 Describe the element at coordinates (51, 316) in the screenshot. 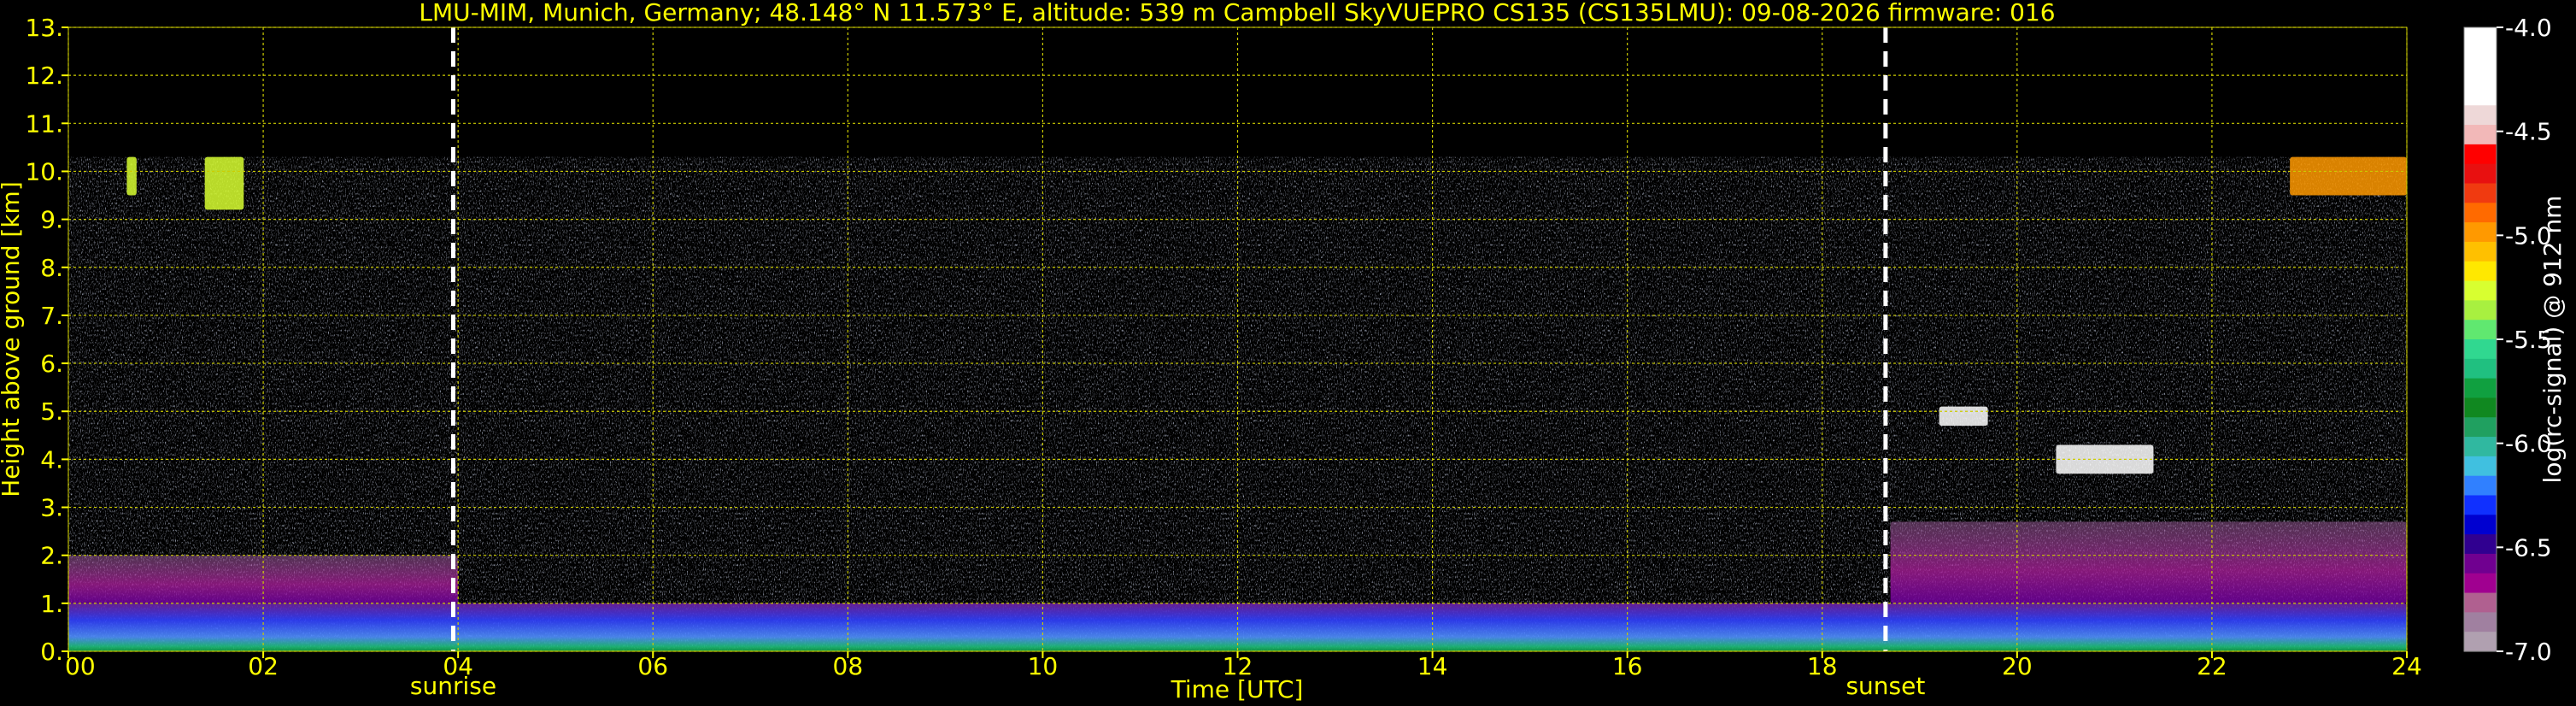

I see `y-tick-label: 7.` at that location.